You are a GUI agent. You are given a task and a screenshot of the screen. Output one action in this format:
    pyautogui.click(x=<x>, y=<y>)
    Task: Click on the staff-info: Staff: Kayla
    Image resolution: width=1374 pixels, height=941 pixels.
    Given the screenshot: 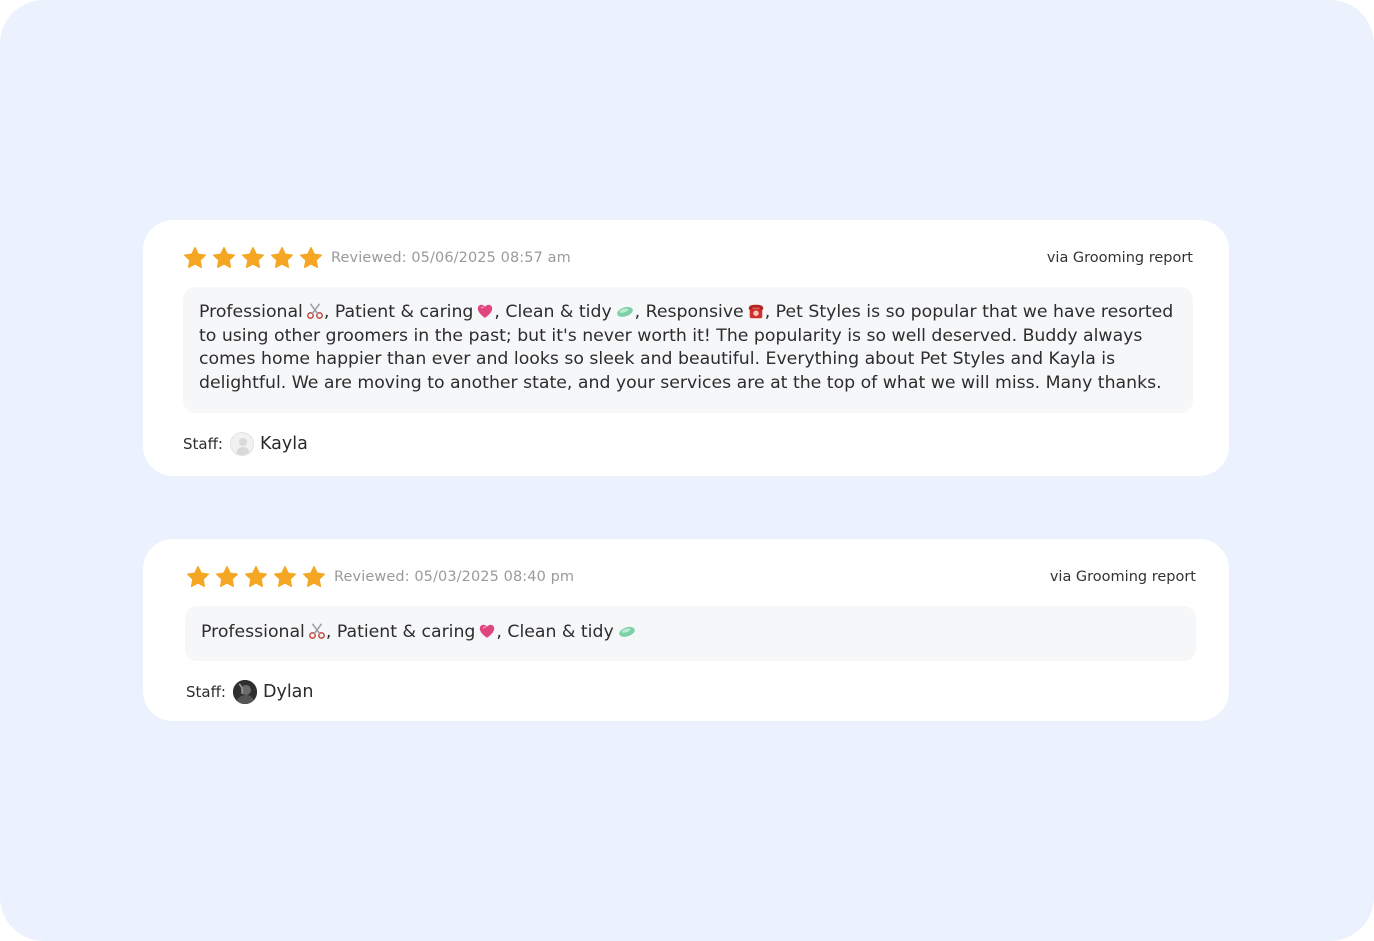 What is the action you would take?
    pyautogui.click(x=245, y=444)
    